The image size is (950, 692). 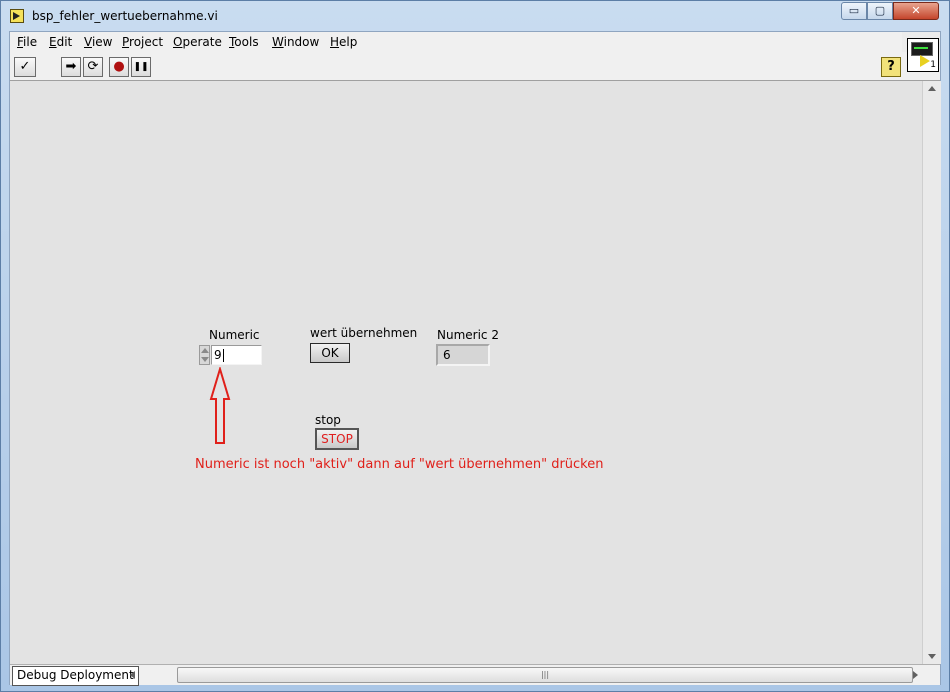 What do you see at coordinates (922, 49) in the screenshot?
I see `waveform-screen-icon` at bounding box center [922, 49].